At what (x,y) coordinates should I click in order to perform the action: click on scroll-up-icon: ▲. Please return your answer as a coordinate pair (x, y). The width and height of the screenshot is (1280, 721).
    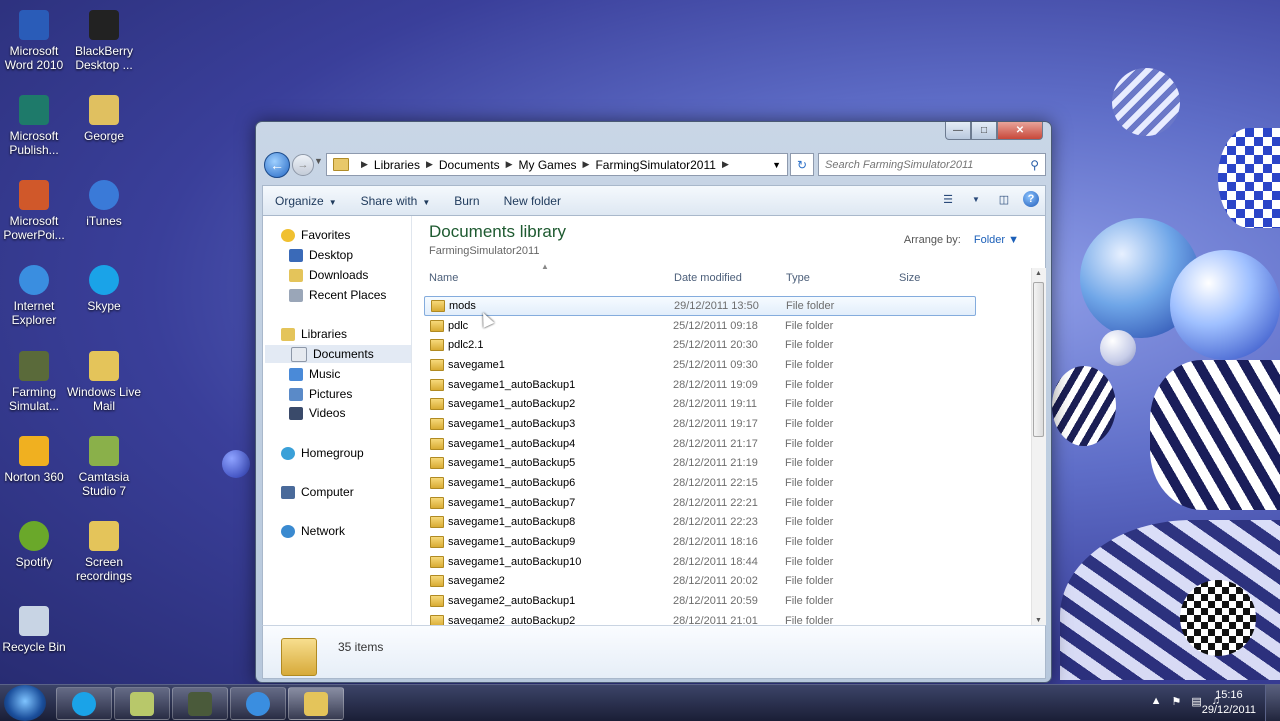
    Looking at the image, I should click on (1038, 273).